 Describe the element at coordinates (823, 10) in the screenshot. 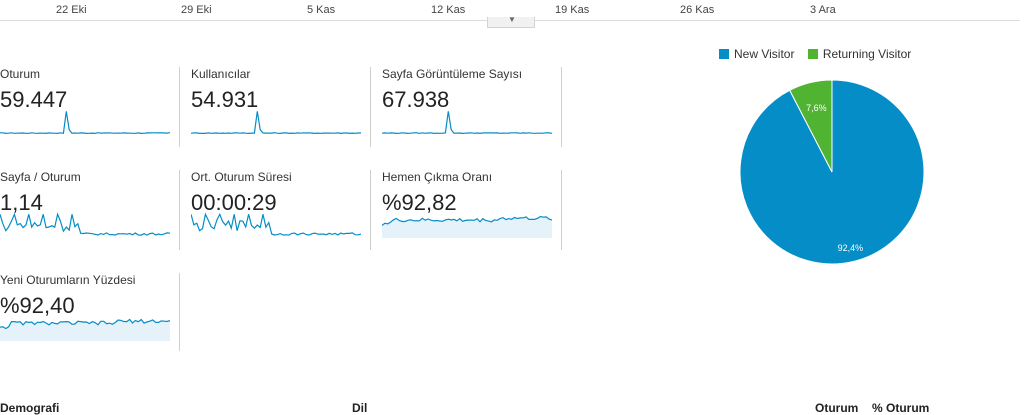

I see `axis-label: 3 Ara` at that location.